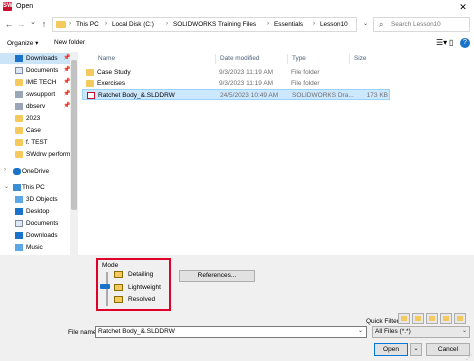  Describe the element at coordinates (469, 357) in the screenshot. I see `resize-grip-icon: ⋰` at that location.